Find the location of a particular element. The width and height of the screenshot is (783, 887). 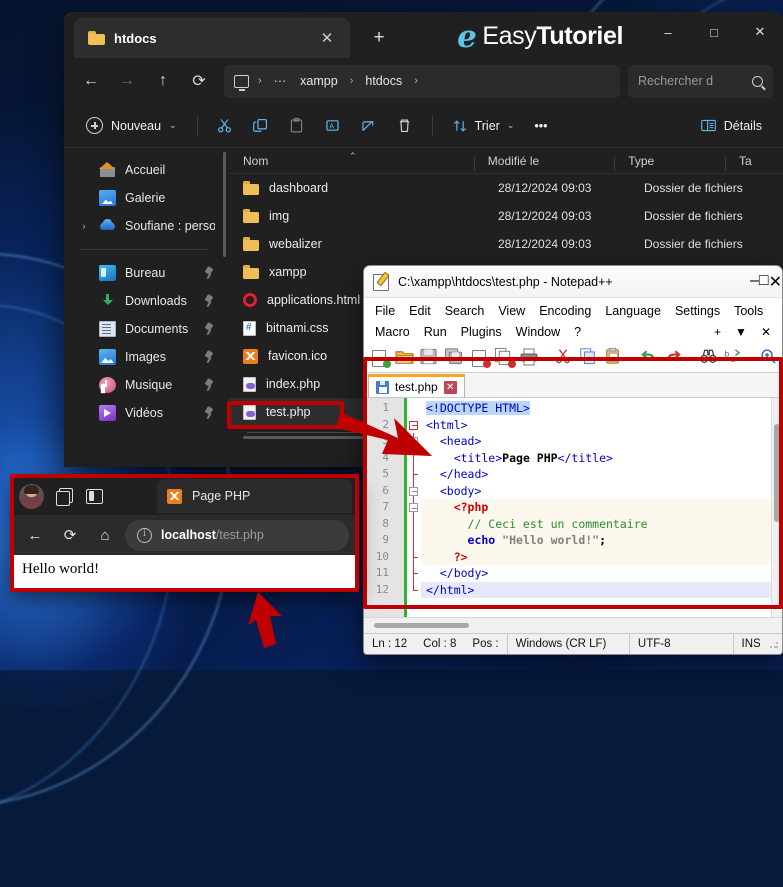

chevron-right-icon: › is located at coordinates (84, 226).